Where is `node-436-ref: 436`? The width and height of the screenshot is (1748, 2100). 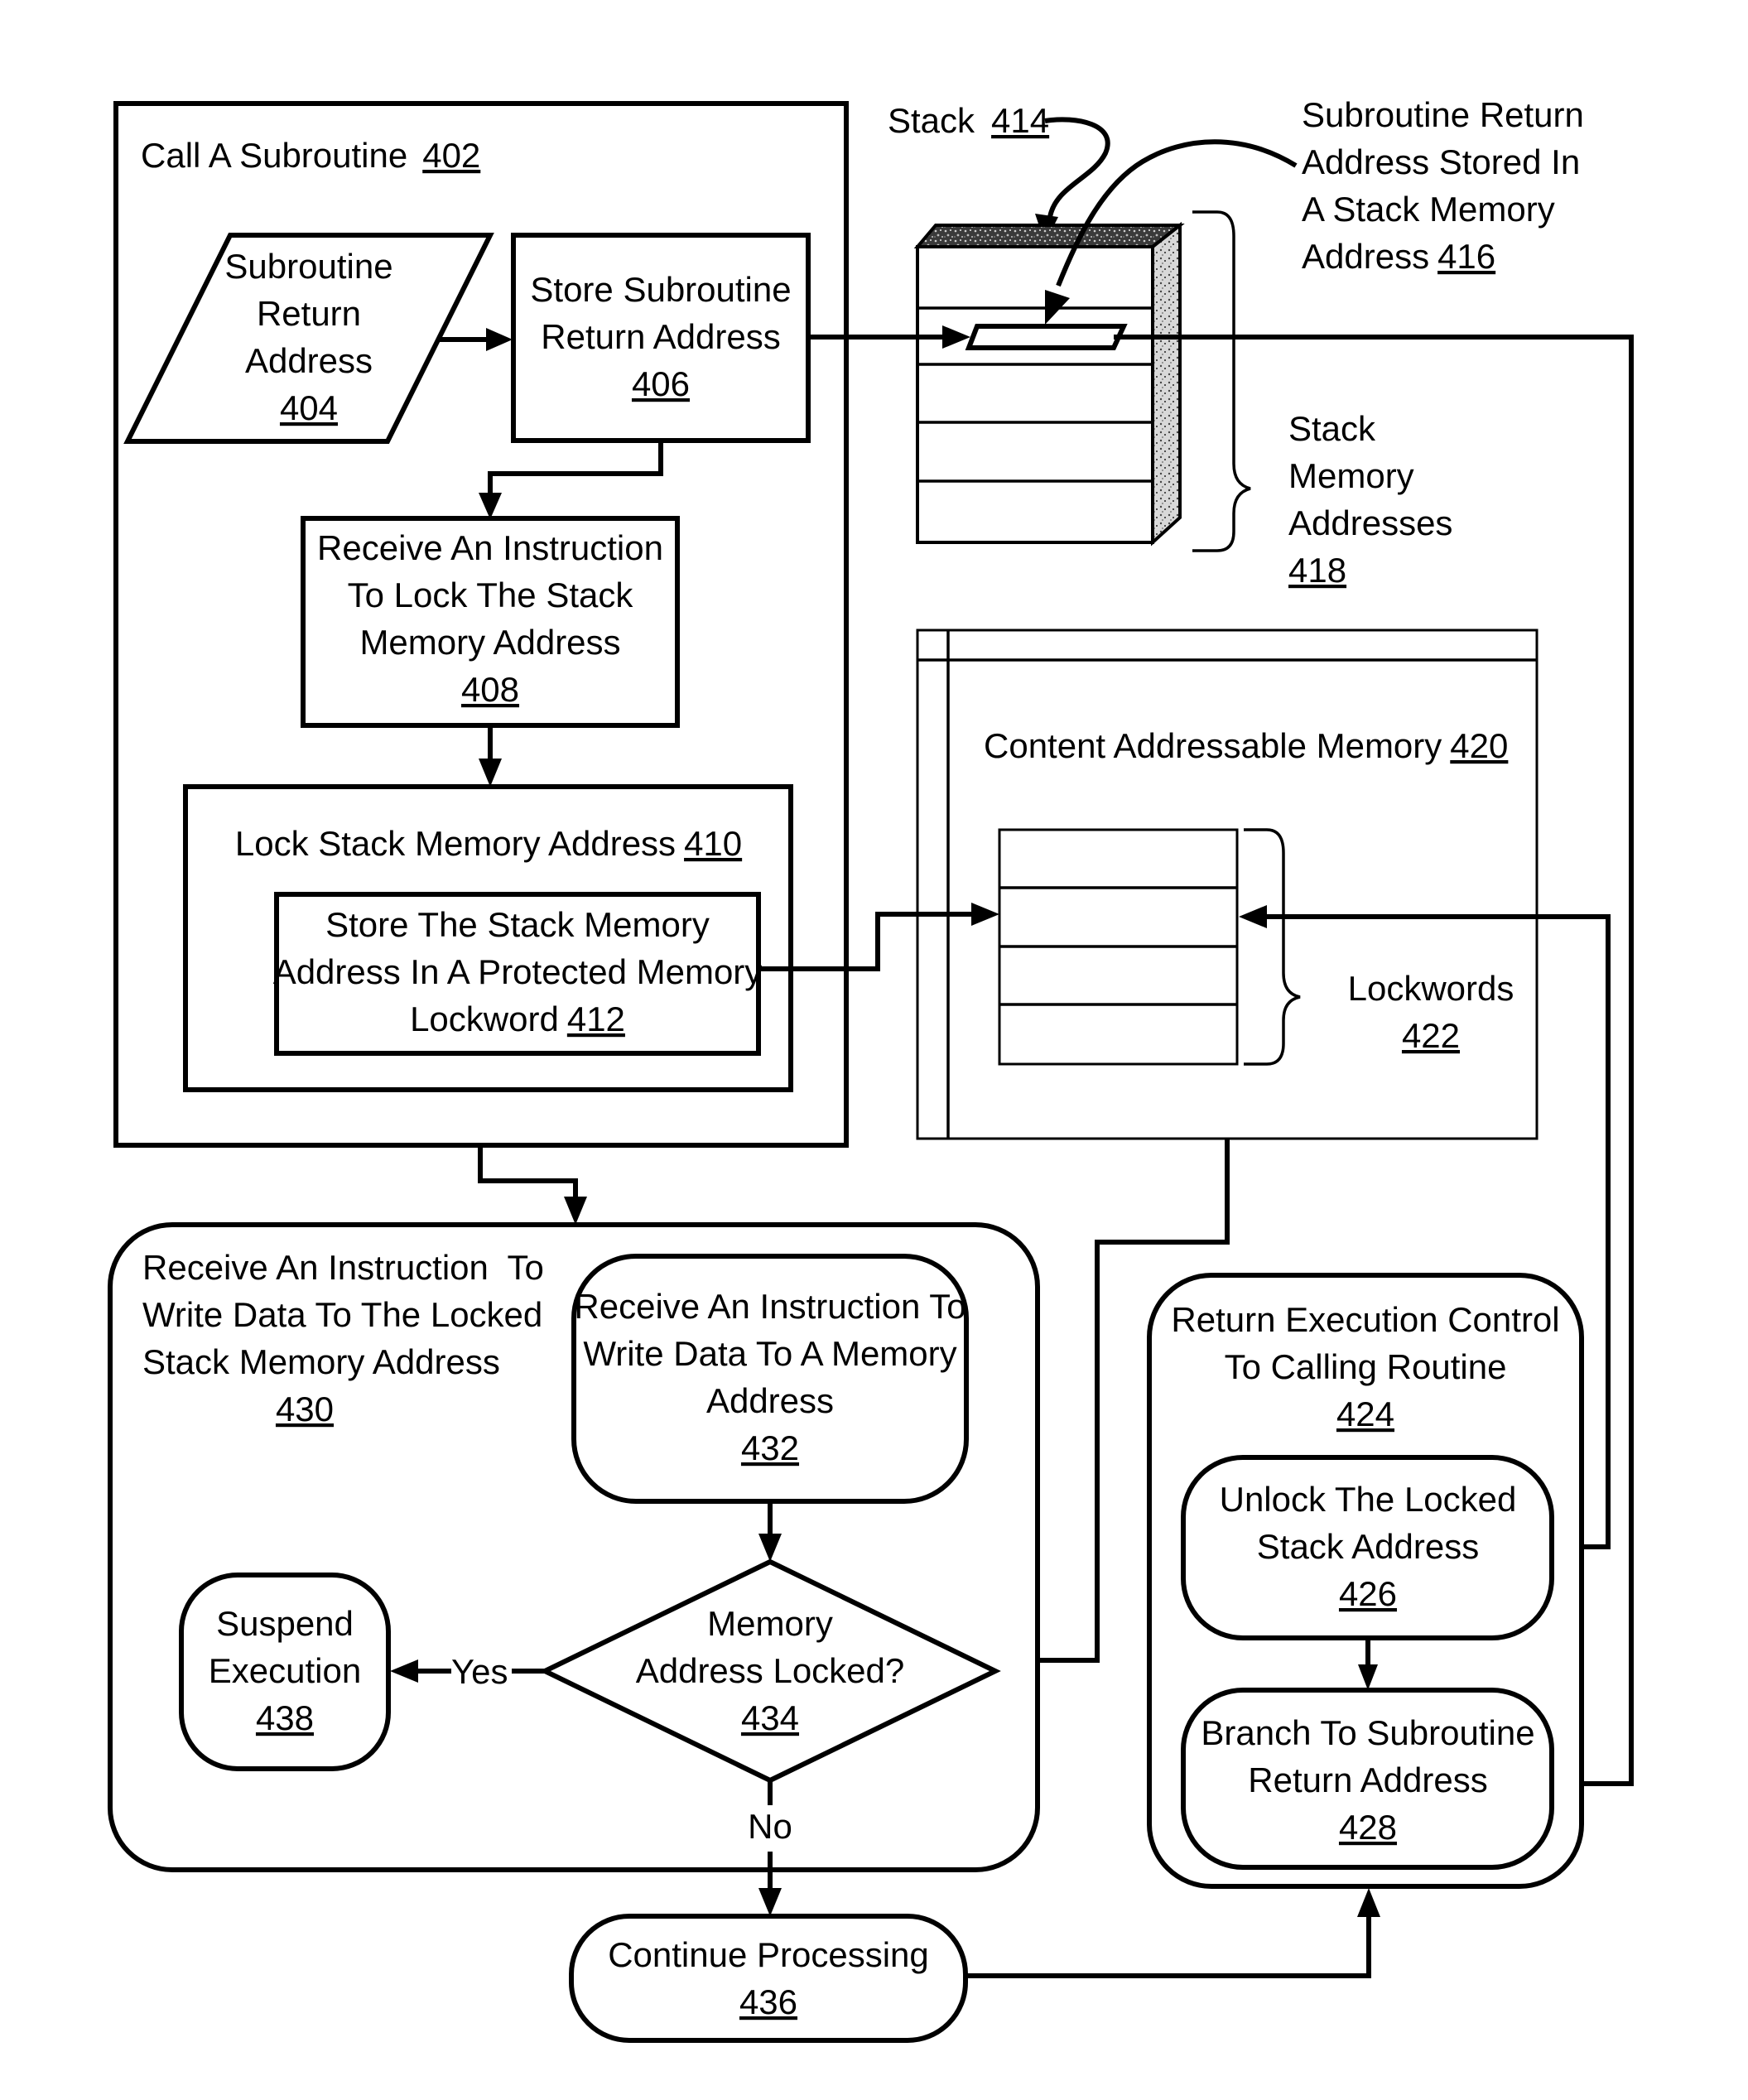 node-436-ref: 436 is located at coordinates (768, 2001).